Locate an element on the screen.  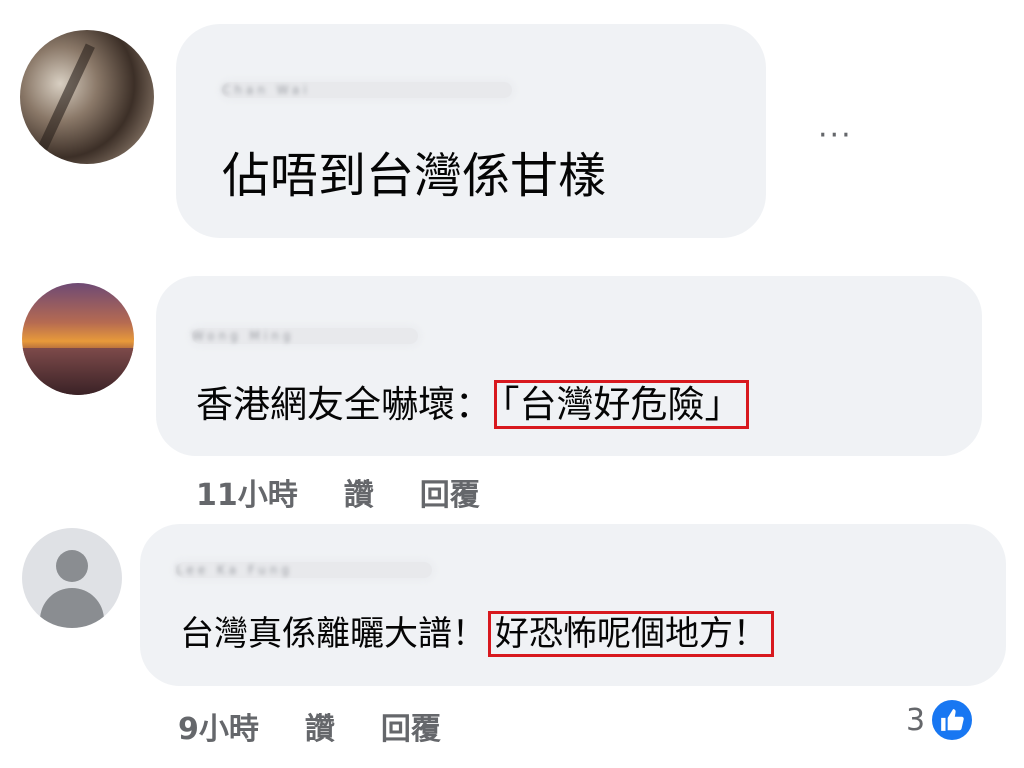
reaction-summary: 3 is located at coordinates (941, 720).